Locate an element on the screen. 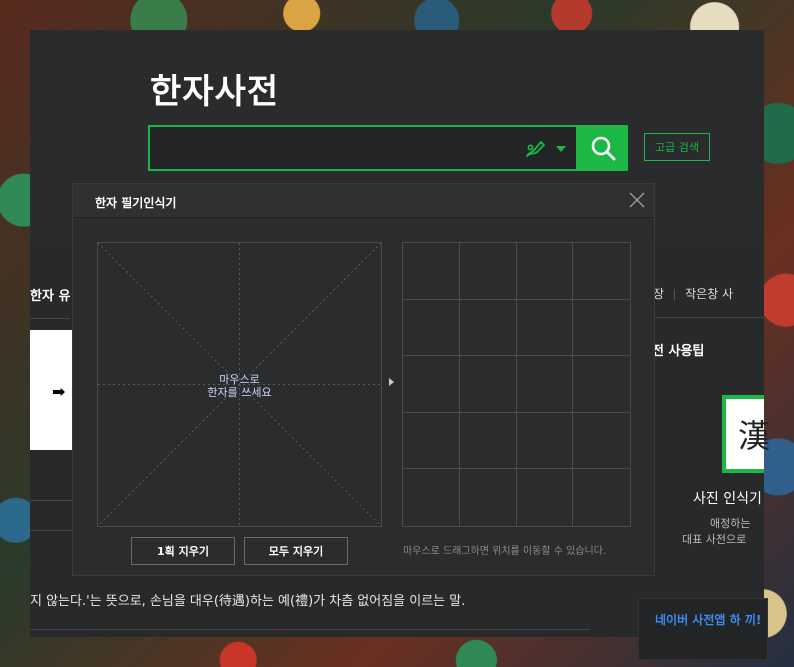  page-title: 한자사전 is located at coordinates (215, 92).